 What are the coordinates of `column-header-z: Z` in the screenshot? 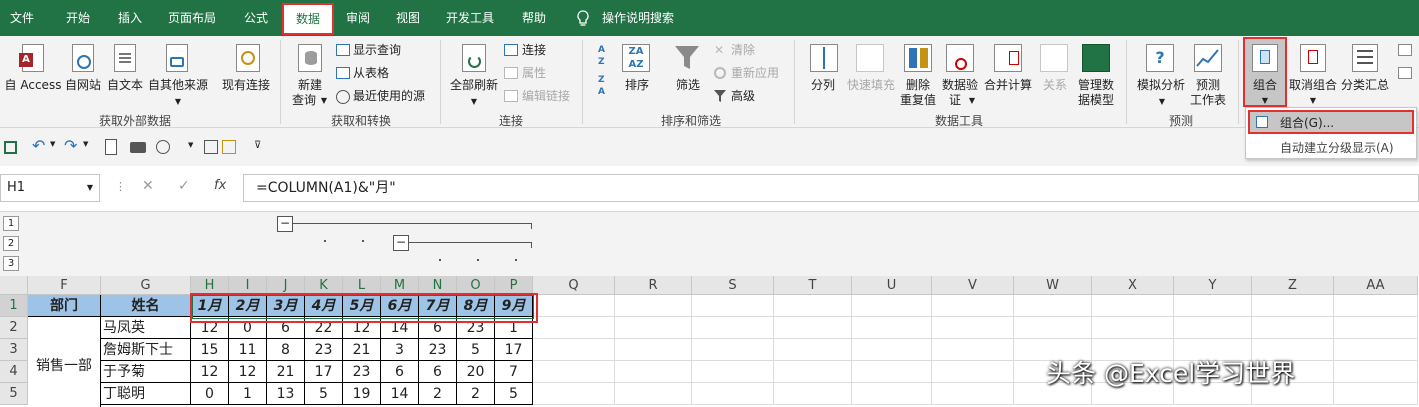 It's located at (1293, 285).